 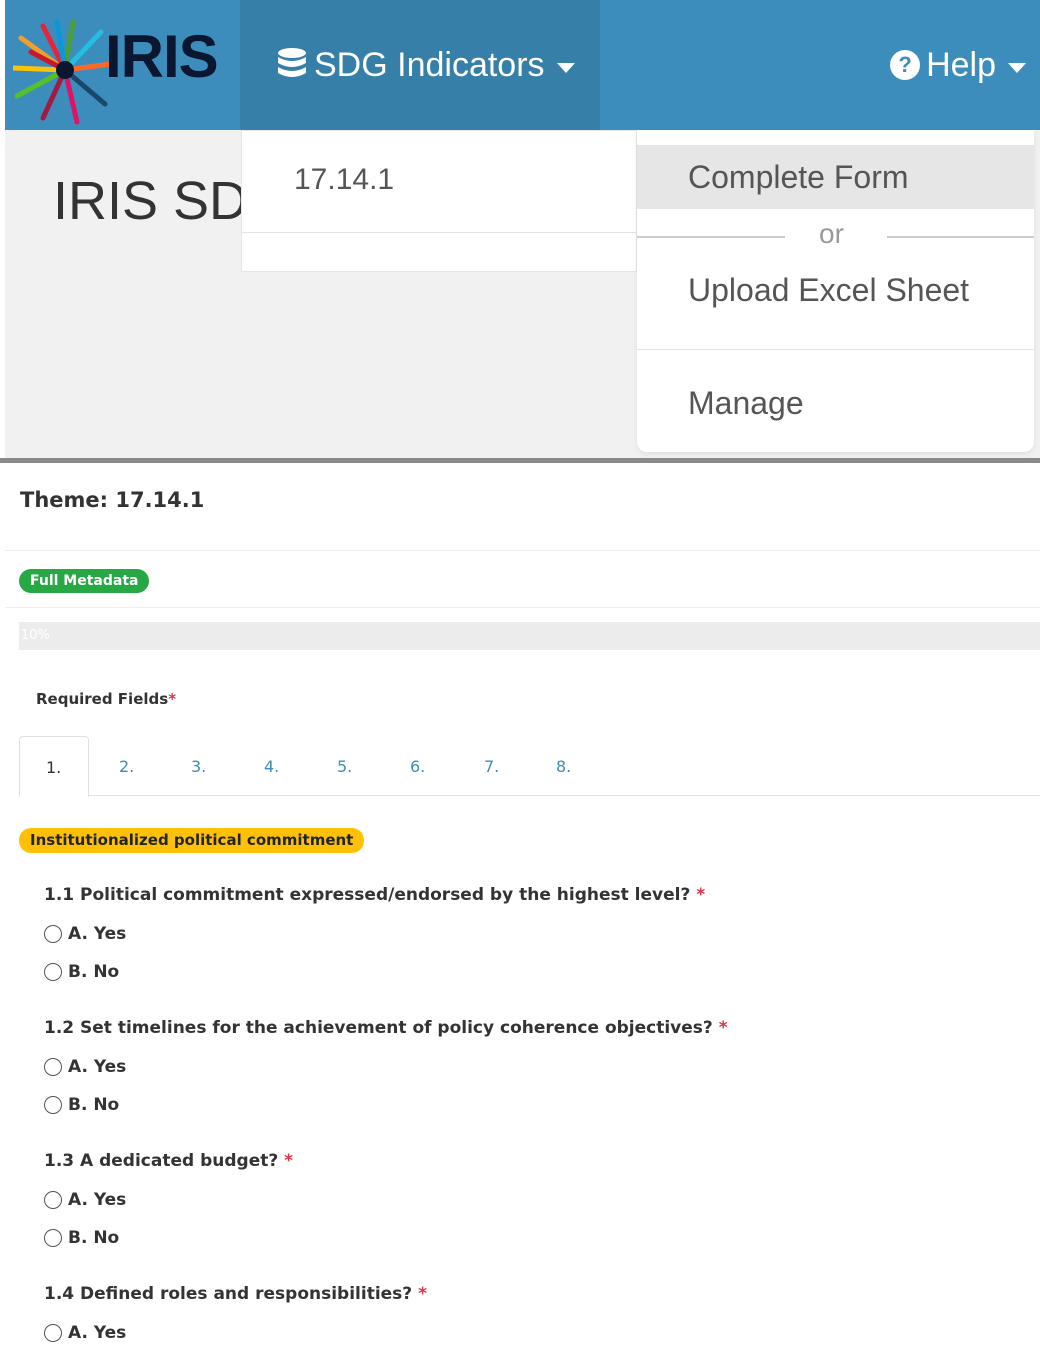 I want to click on question-1-3: 1.3 A dedicated budget? *, so click(x=168, y=1161).